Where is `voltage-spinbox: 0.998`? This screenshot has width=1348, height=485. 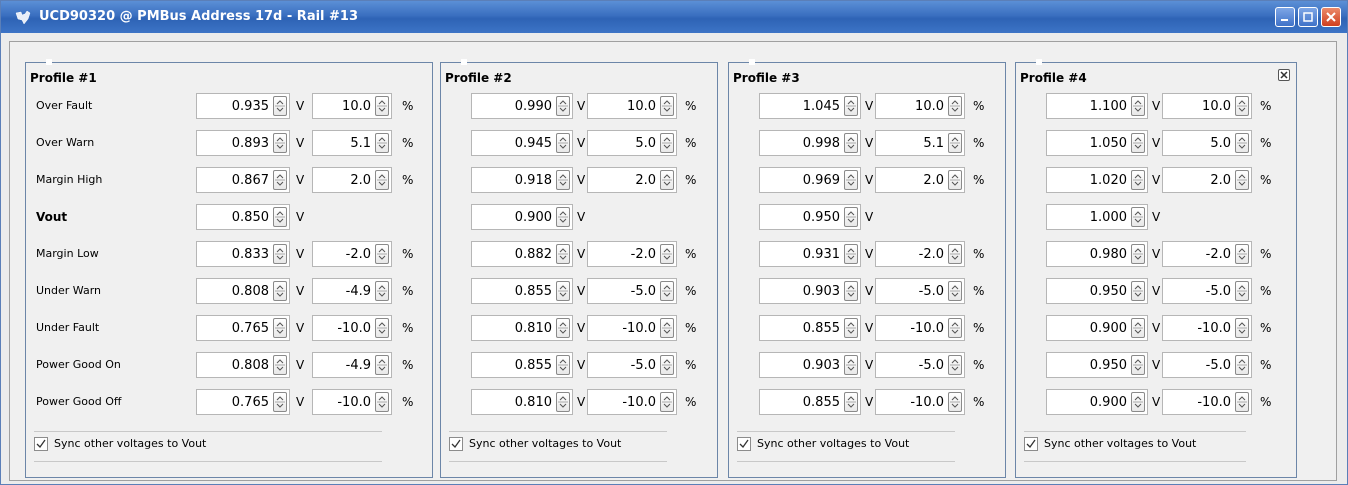 voltage-spinbox: 0.998 is located at coordinates (810, 143).